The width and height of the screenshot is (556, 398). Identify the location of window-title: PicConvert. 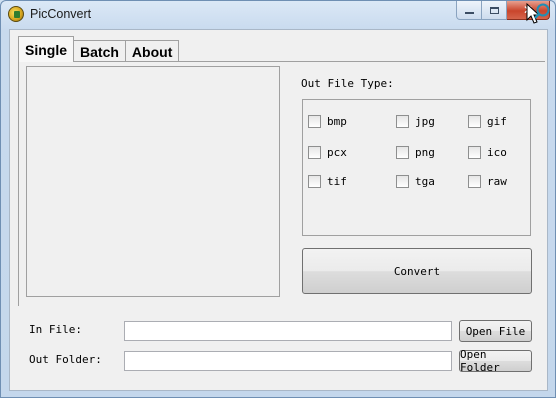
(61, 14).